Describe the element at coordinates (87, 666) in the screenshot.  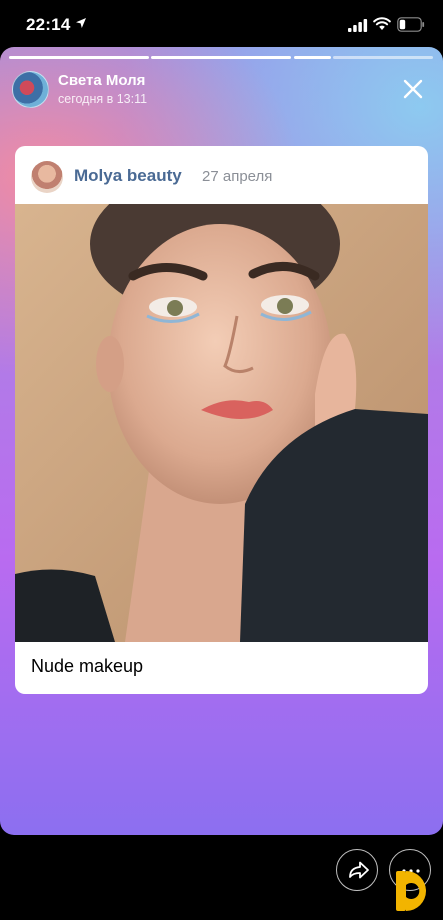
I see `post-caption: Nude makeup` at that location.